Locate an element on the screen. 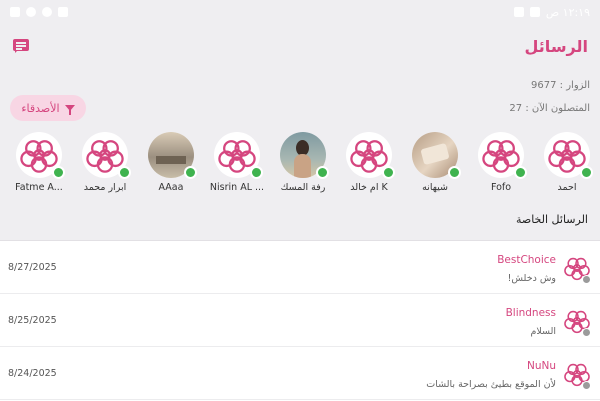 This screenshot has height=401, width=600. friend-item: احمد is located at coordinates (567, 162).